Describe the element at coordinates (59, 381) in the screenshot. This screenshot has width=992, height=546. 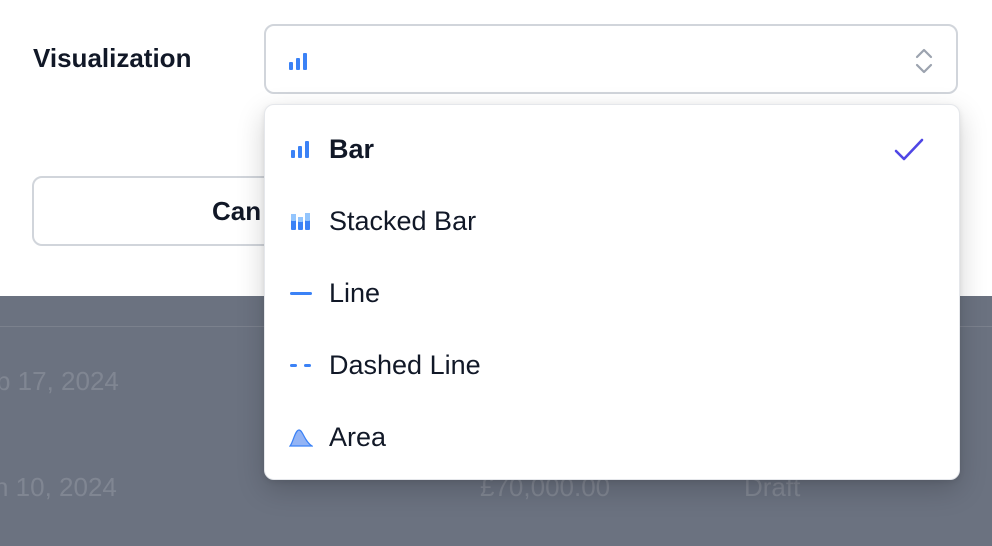
I see `table-cell-date: b 17, 2024` at that location.